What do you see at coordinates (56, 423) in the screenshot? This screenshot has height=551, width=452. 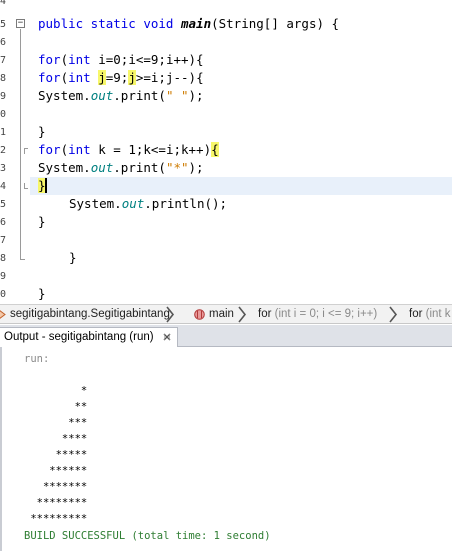 I see `output-line: ***` at bounding box center [56, 423].